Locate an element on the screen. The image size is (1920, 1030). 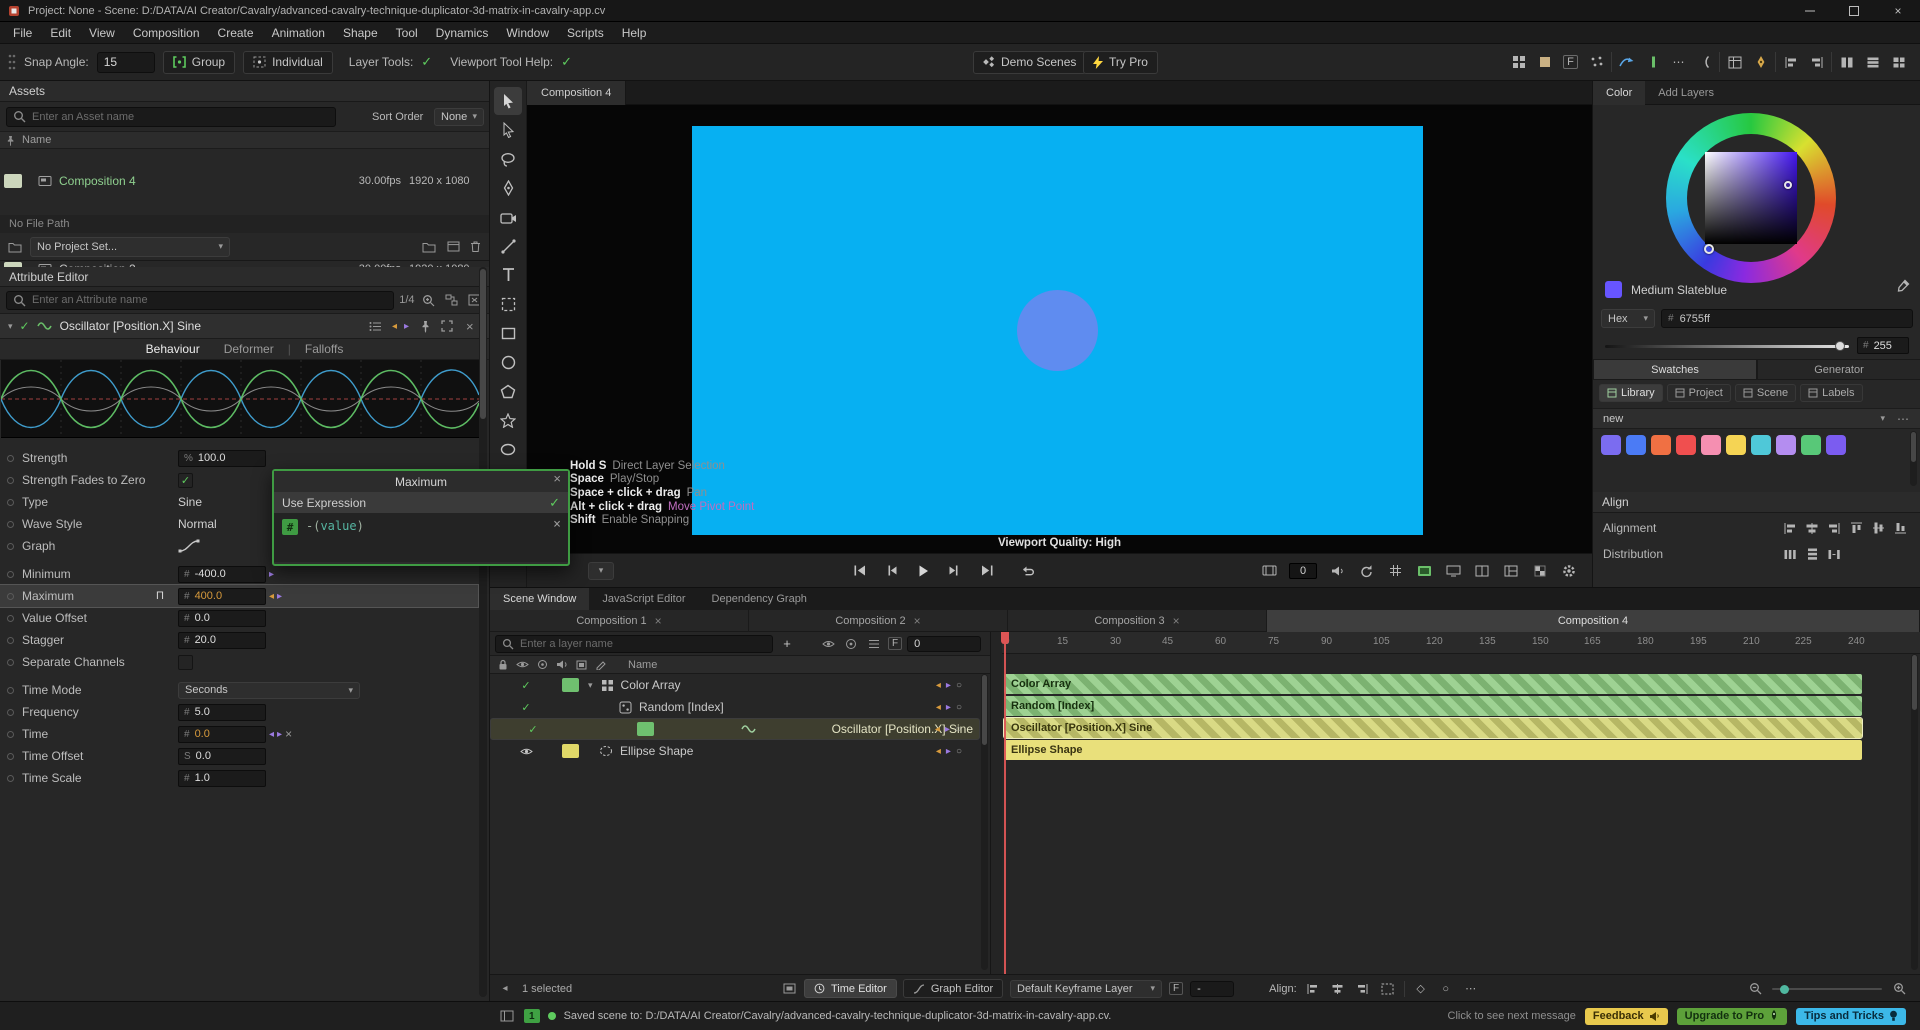
next-message-link: Click to see next message is located at coordinates (1512, 1016).